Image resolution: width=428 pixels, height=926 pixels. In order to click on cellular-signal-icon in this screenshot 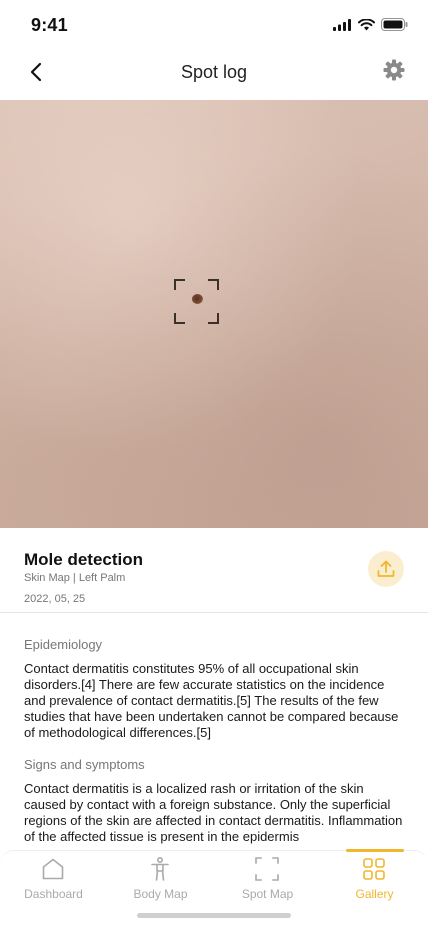, I will do `click(342, 24)`.